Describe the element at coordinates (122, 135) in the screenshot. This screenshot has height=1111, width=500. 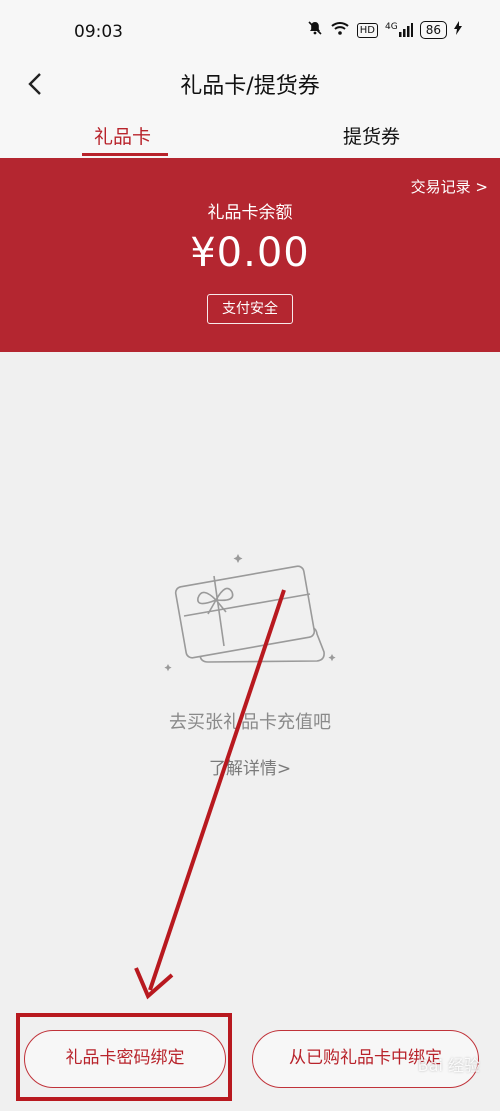
I see `tab-gift-card: 礼品卡` at that location.